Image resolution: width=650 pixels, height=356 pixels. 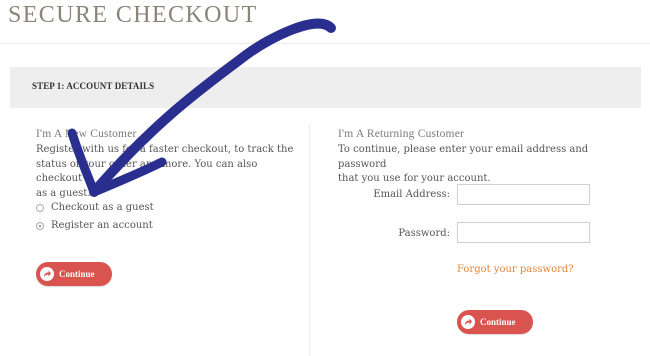 I want to click on password-field, so click(x=523, y=232).